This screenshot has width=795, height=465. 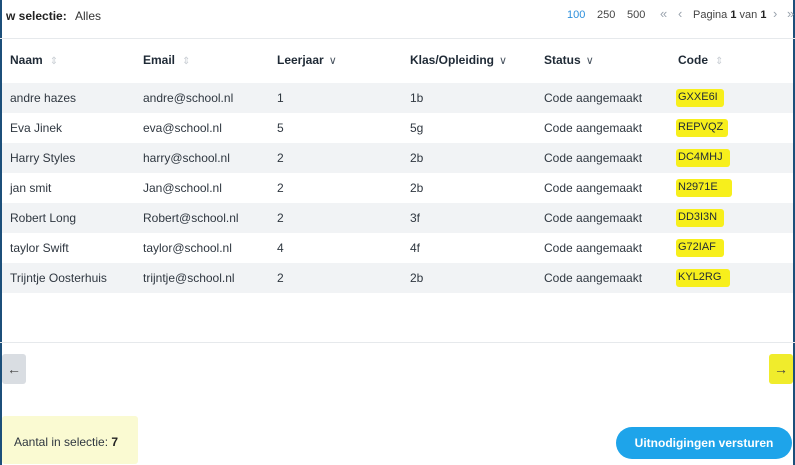 I want to click on selection-count: Aantal in selectie: 7, so click(x=66, y=442).